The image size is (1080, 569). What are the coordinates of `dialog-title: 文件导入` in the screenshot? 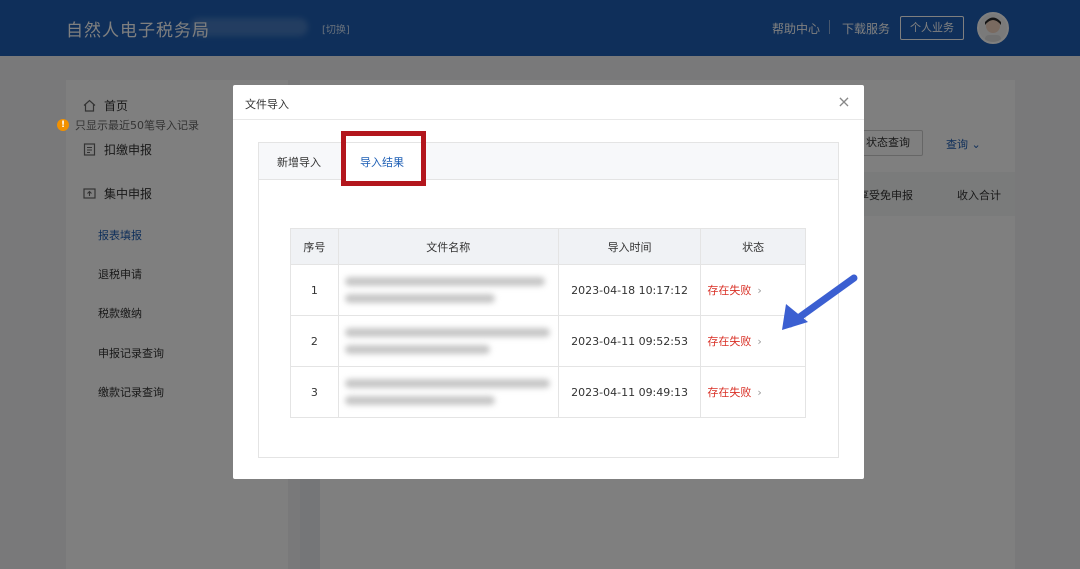 It's located at (267, 104).